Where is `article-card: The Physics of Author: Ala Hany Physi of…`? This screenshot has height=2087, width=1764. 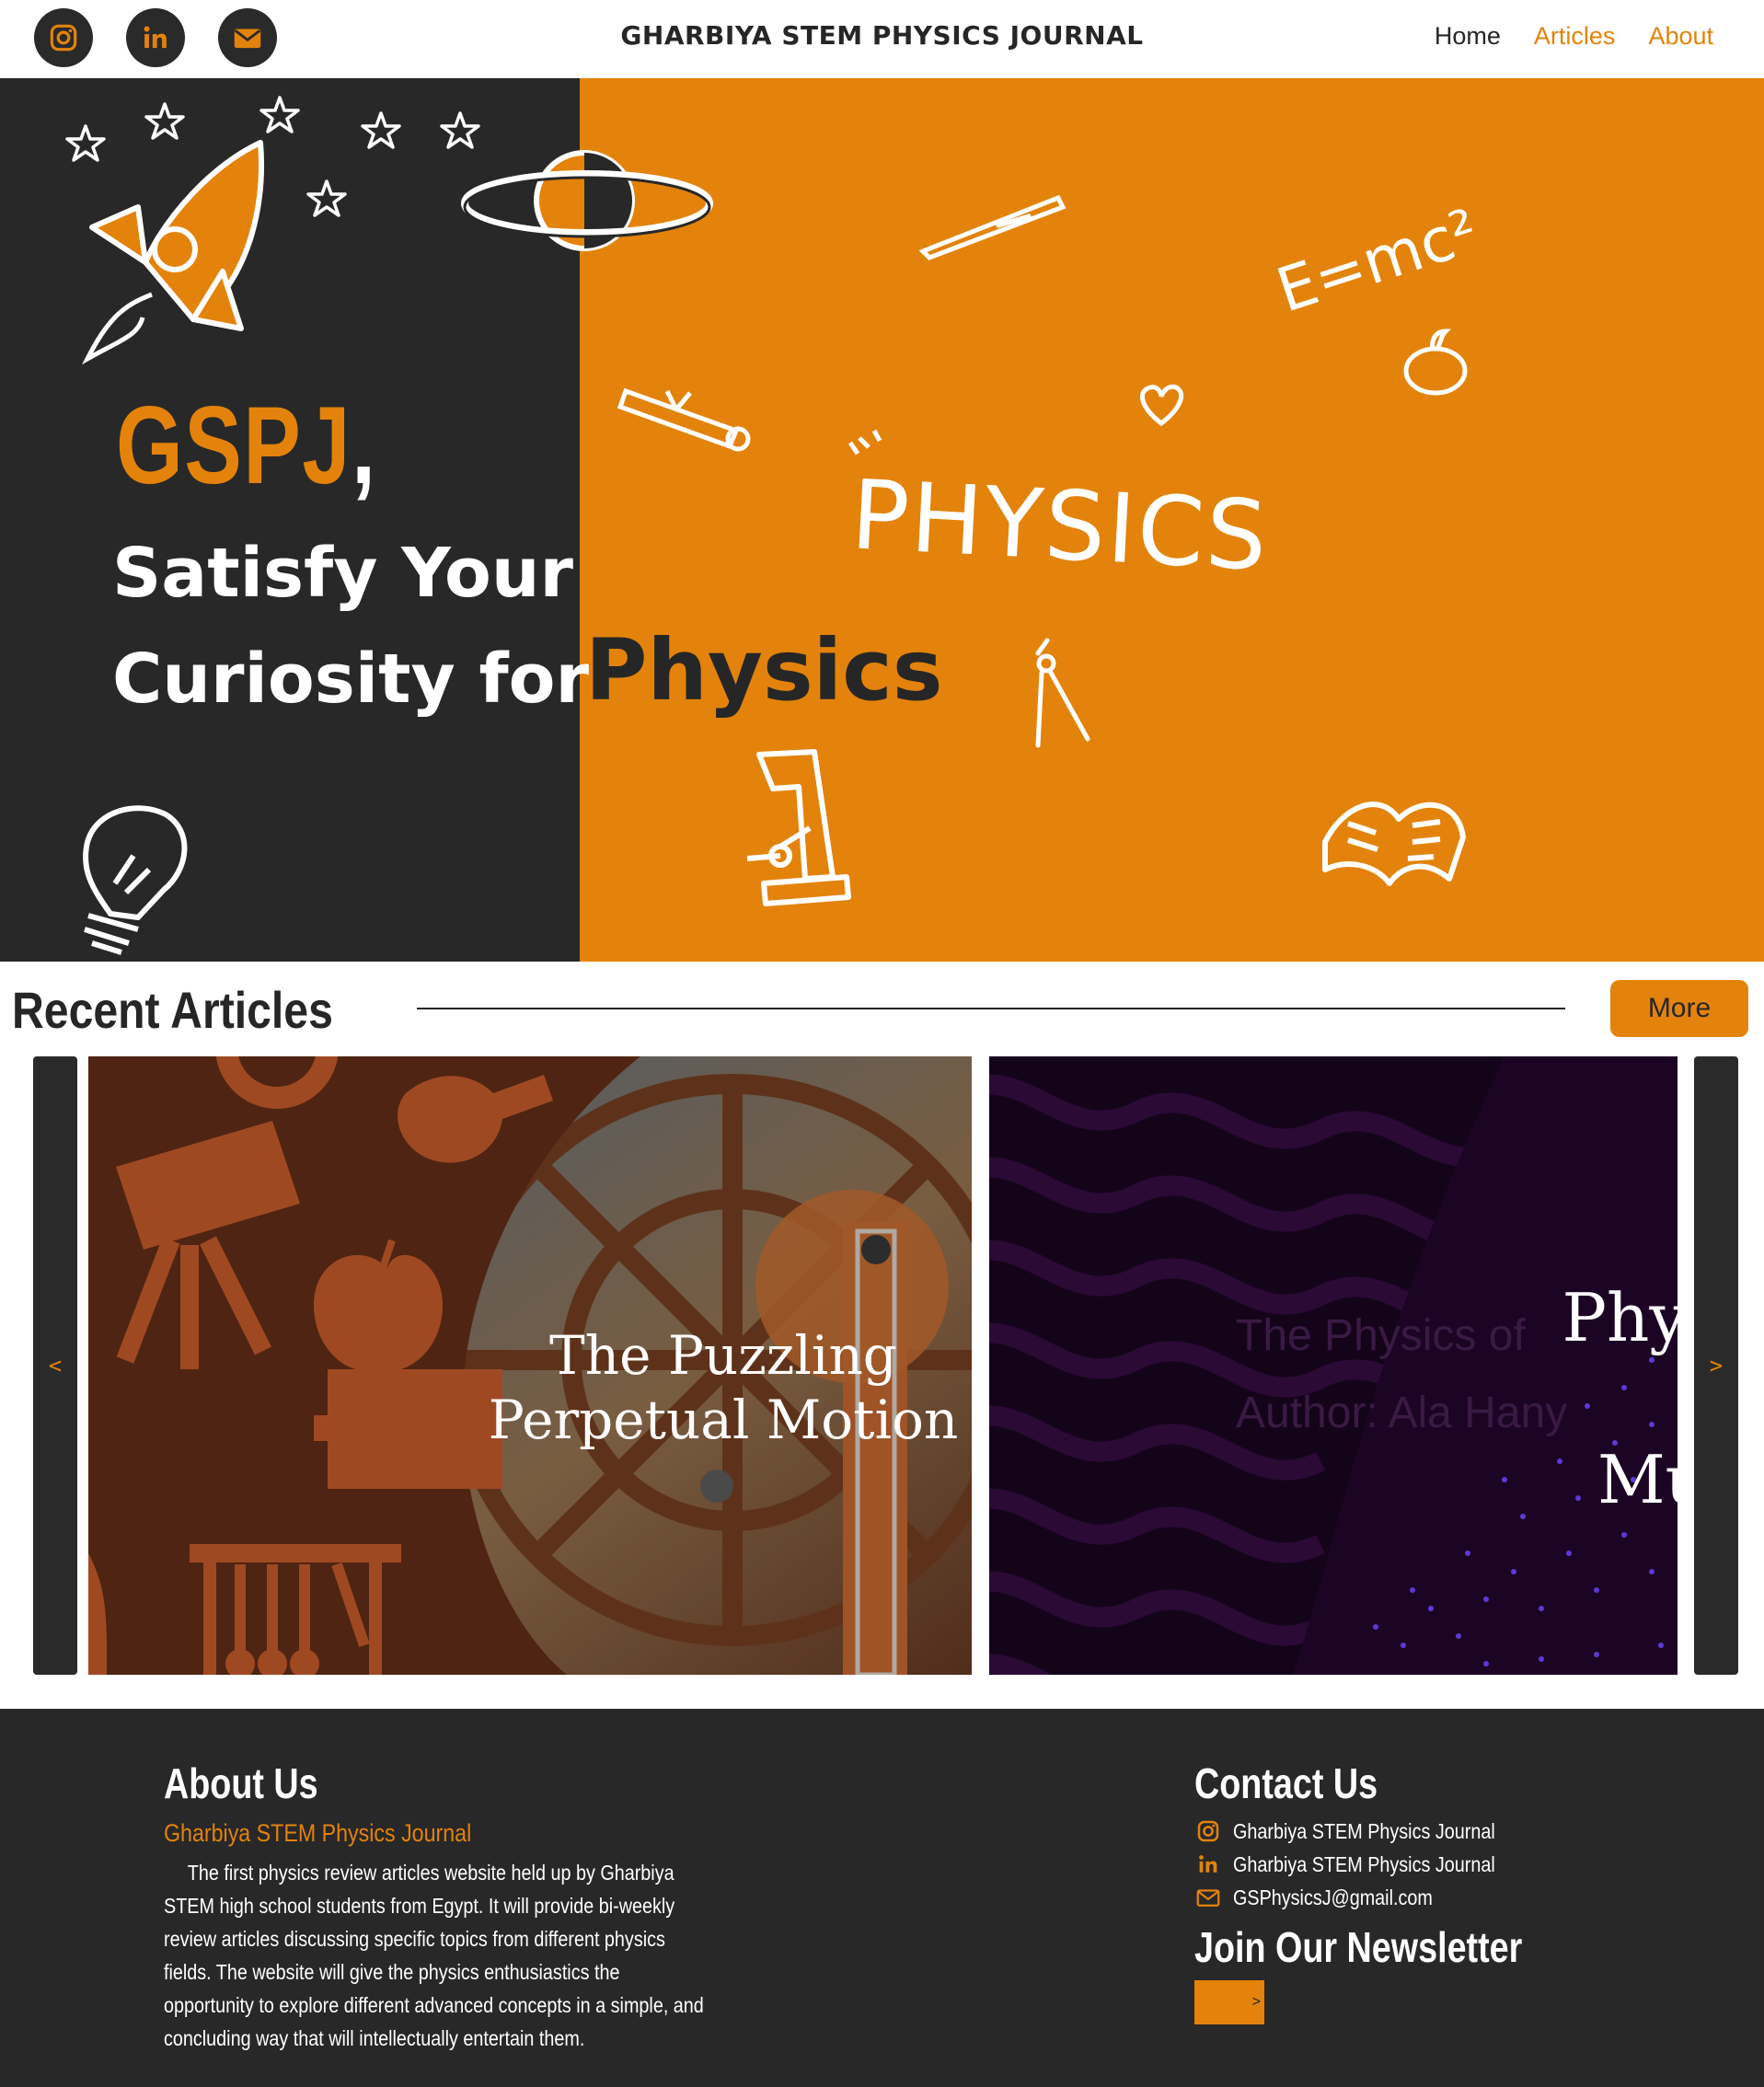
article-card: The Physics of Author: Ala Hany Physi of… is located at coordinates (1333, 1365).